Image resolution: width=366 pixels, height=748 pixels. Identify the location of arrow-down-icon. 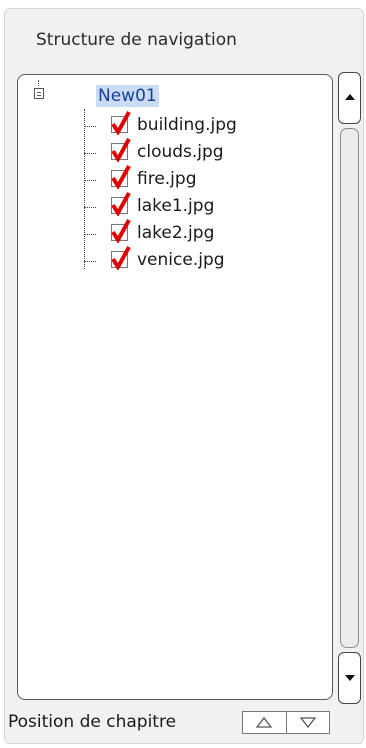
(350, 678).